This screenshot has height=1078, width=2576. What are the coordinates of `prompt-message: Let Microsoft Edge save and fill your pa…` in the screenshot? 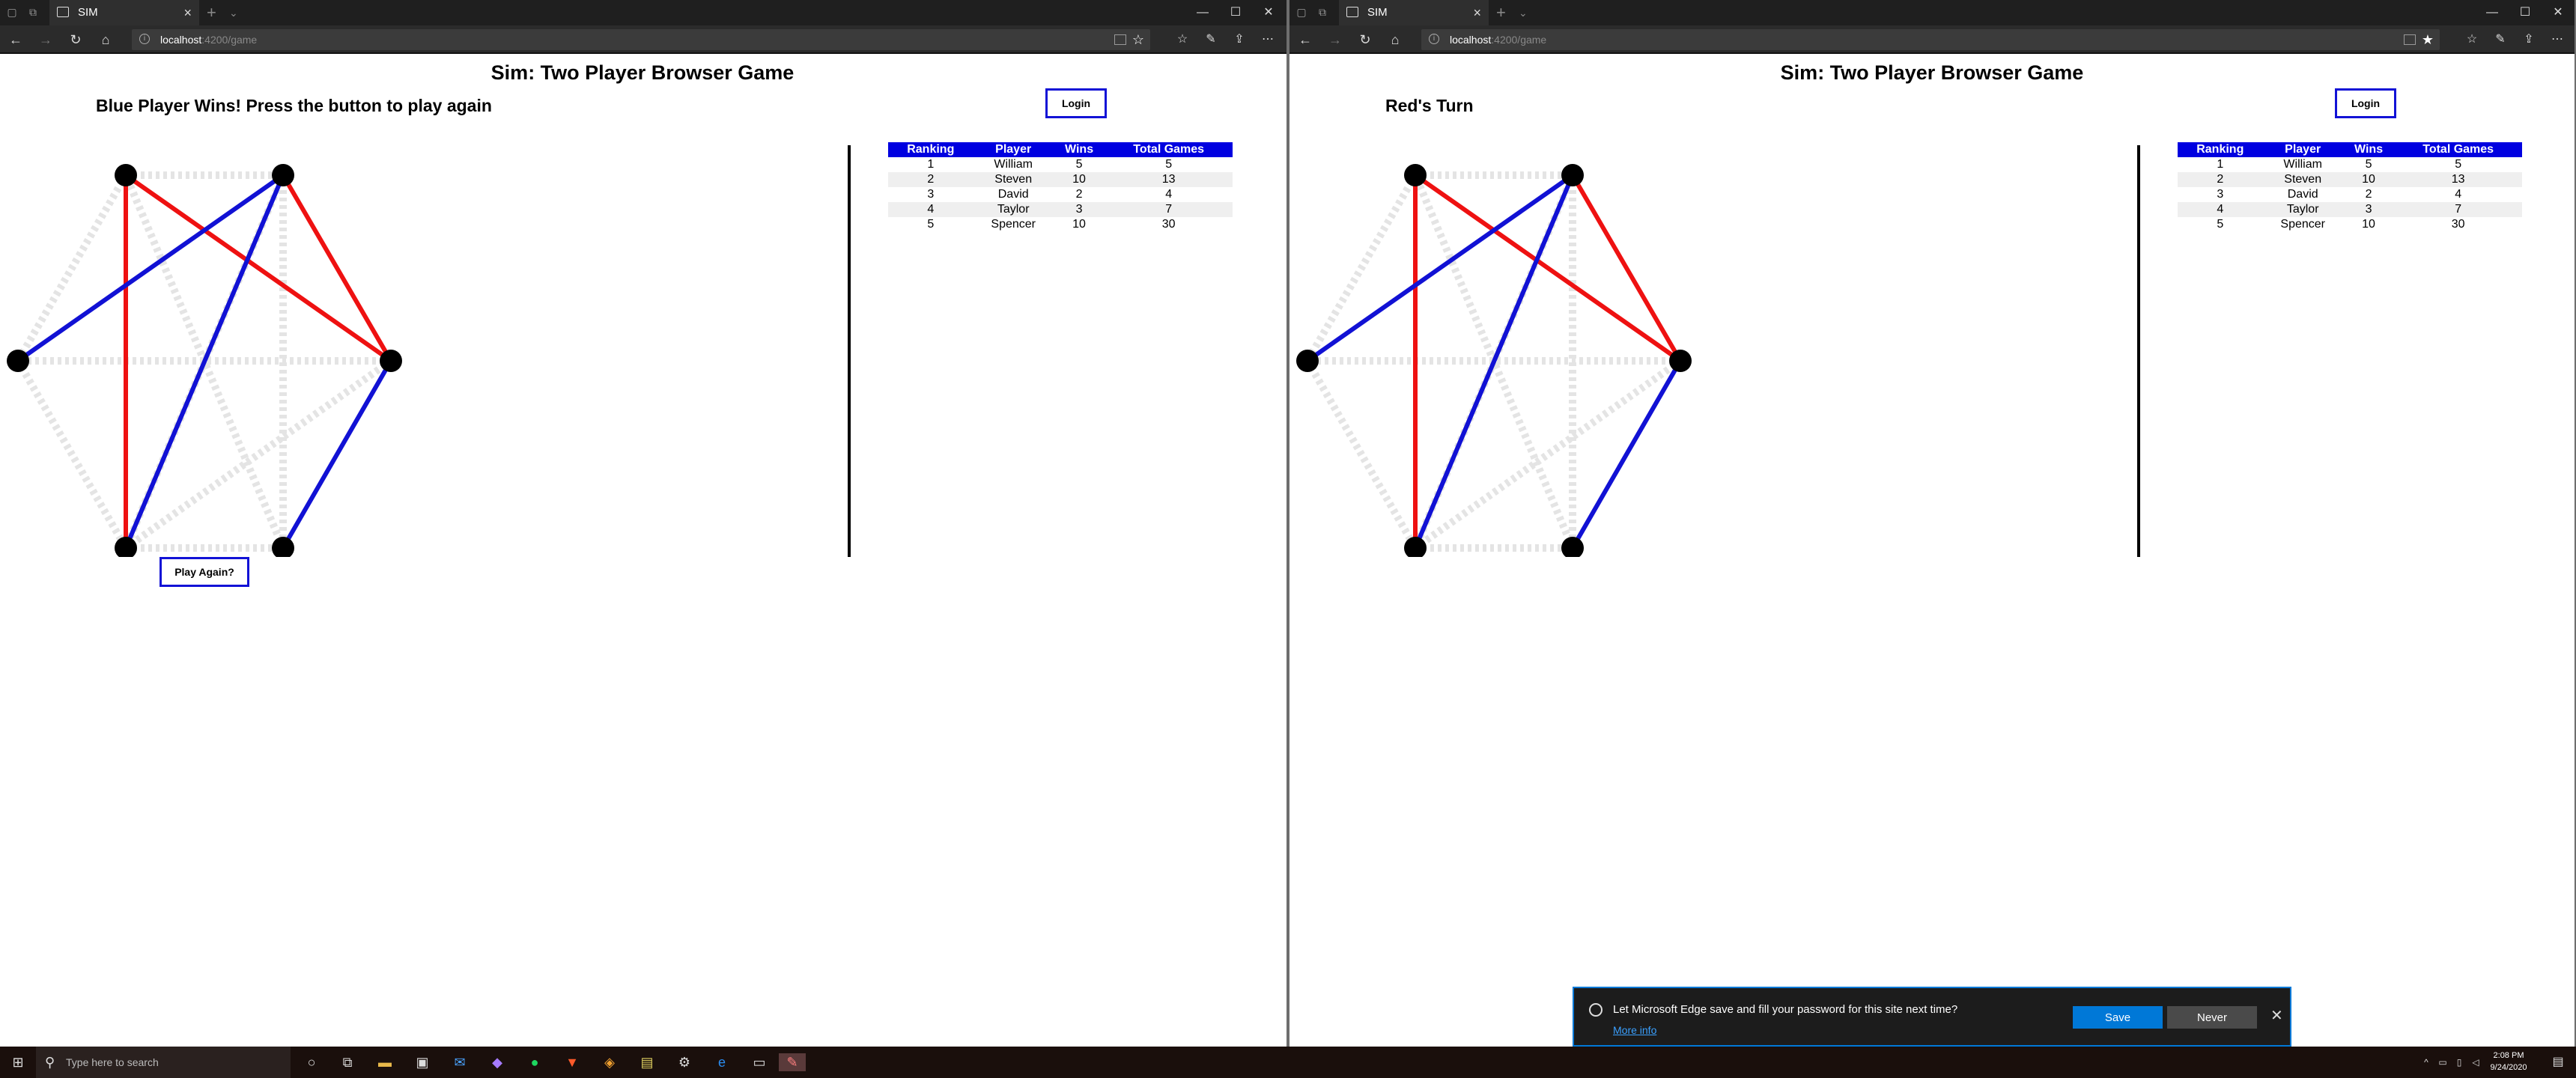 It's located at (1785, 1009).